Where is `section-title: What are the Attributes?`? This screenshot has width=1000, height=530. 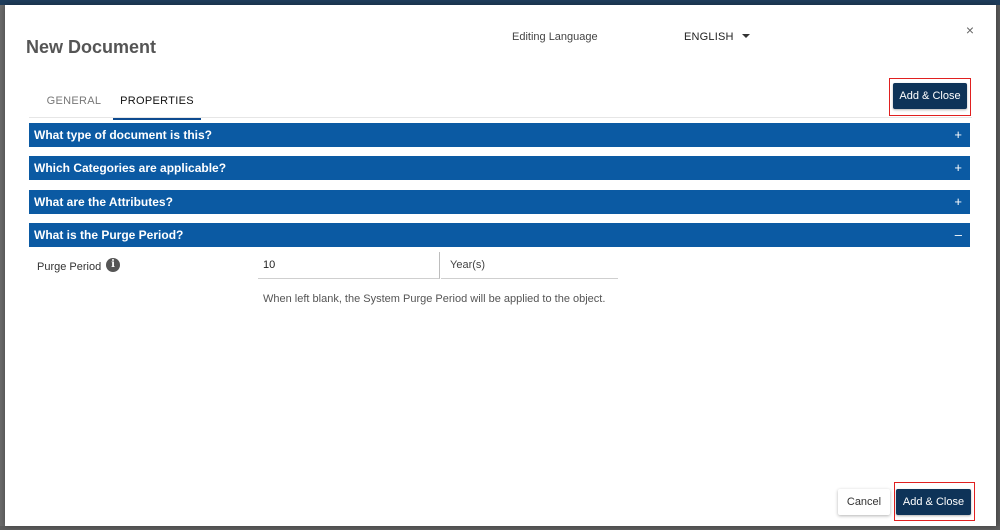 section-title: What are the Attributes? is located at coordinates (103, 202).